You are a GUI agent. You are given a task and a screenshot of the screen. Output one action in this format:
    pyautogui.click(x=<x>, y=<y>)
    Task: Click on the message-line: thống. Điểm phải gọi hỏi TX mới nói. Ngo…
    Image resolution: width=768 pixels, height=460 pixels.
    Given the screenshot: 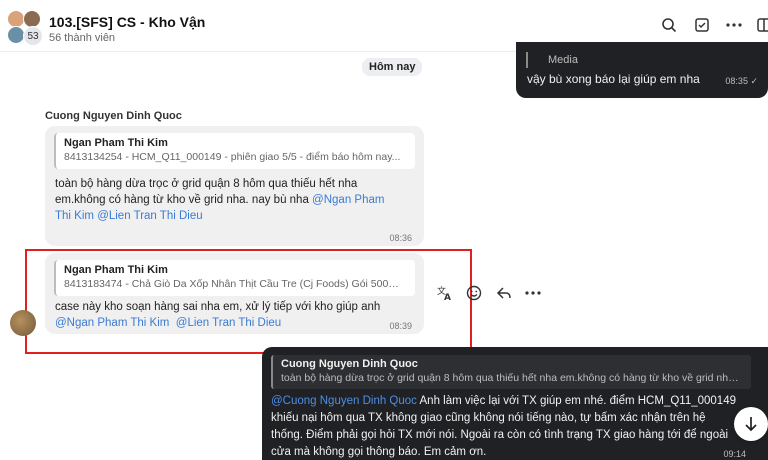 What is the action you would take?
    pyautogui.click(x=500, y=435)
    